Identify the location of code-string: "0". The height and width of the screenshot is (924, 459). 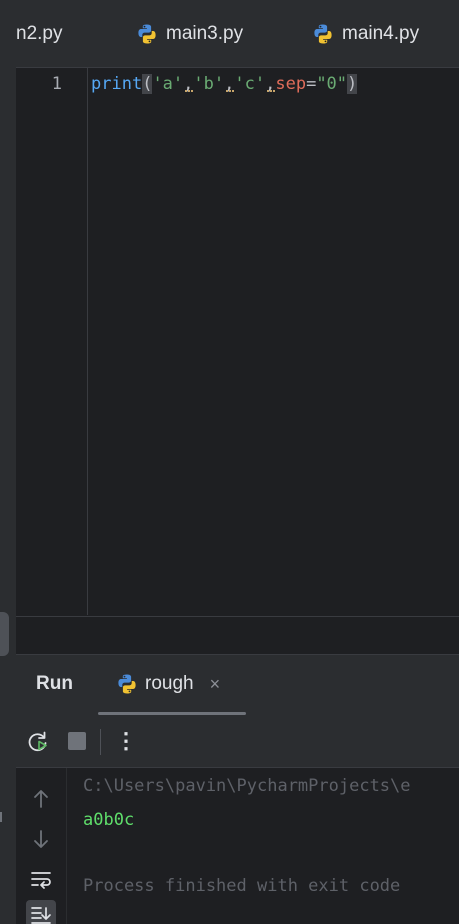
(332, 84).